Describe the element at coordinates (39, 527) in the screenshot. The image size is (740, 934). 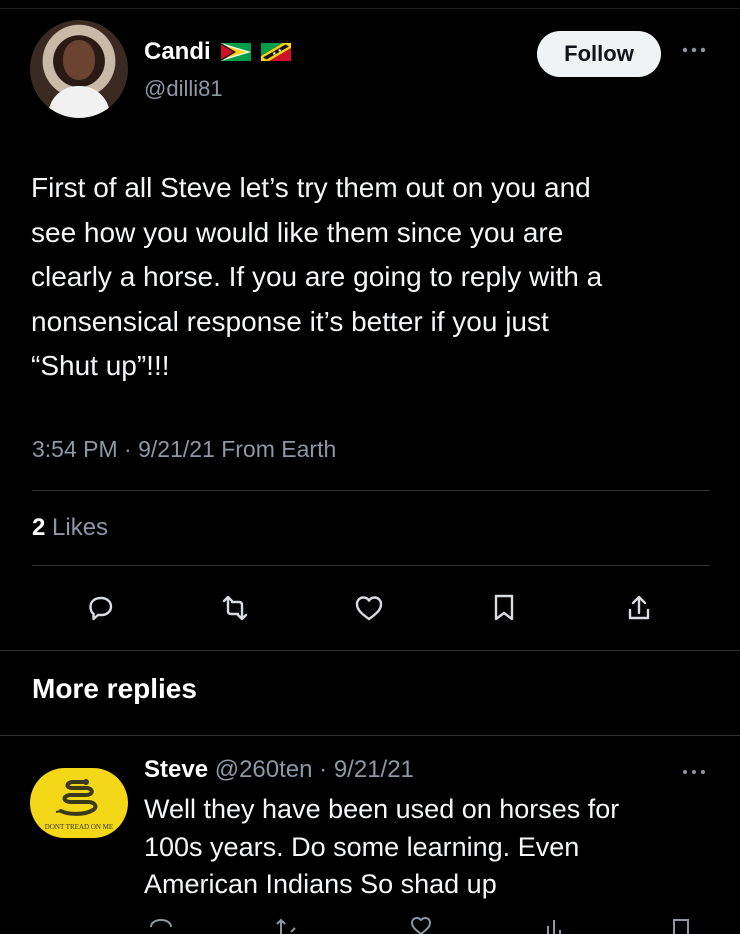
I see `likes-number: 2` at that location.